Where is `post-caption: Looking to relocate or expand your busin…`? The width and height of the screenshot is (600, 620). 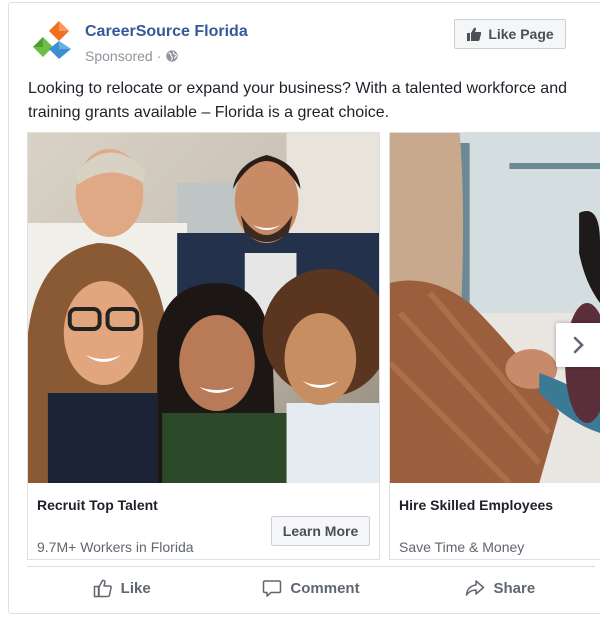 post-caption: Looking to relocate or expand your busin… is located at coordinates (297, 100).